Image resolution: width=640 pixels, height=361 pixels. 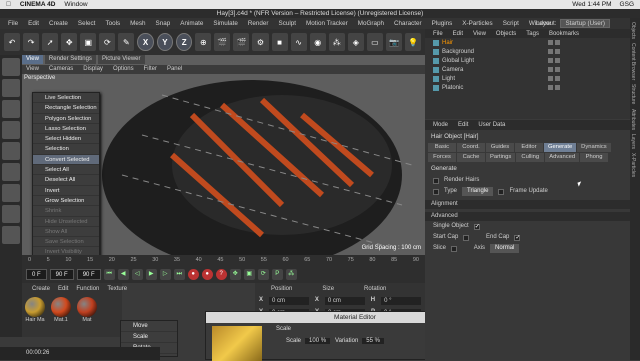 What do you see at coordinates (225, 23) in the screenshot?
I see `menu-simulate: Simulate` at bounding box center [225, 23].